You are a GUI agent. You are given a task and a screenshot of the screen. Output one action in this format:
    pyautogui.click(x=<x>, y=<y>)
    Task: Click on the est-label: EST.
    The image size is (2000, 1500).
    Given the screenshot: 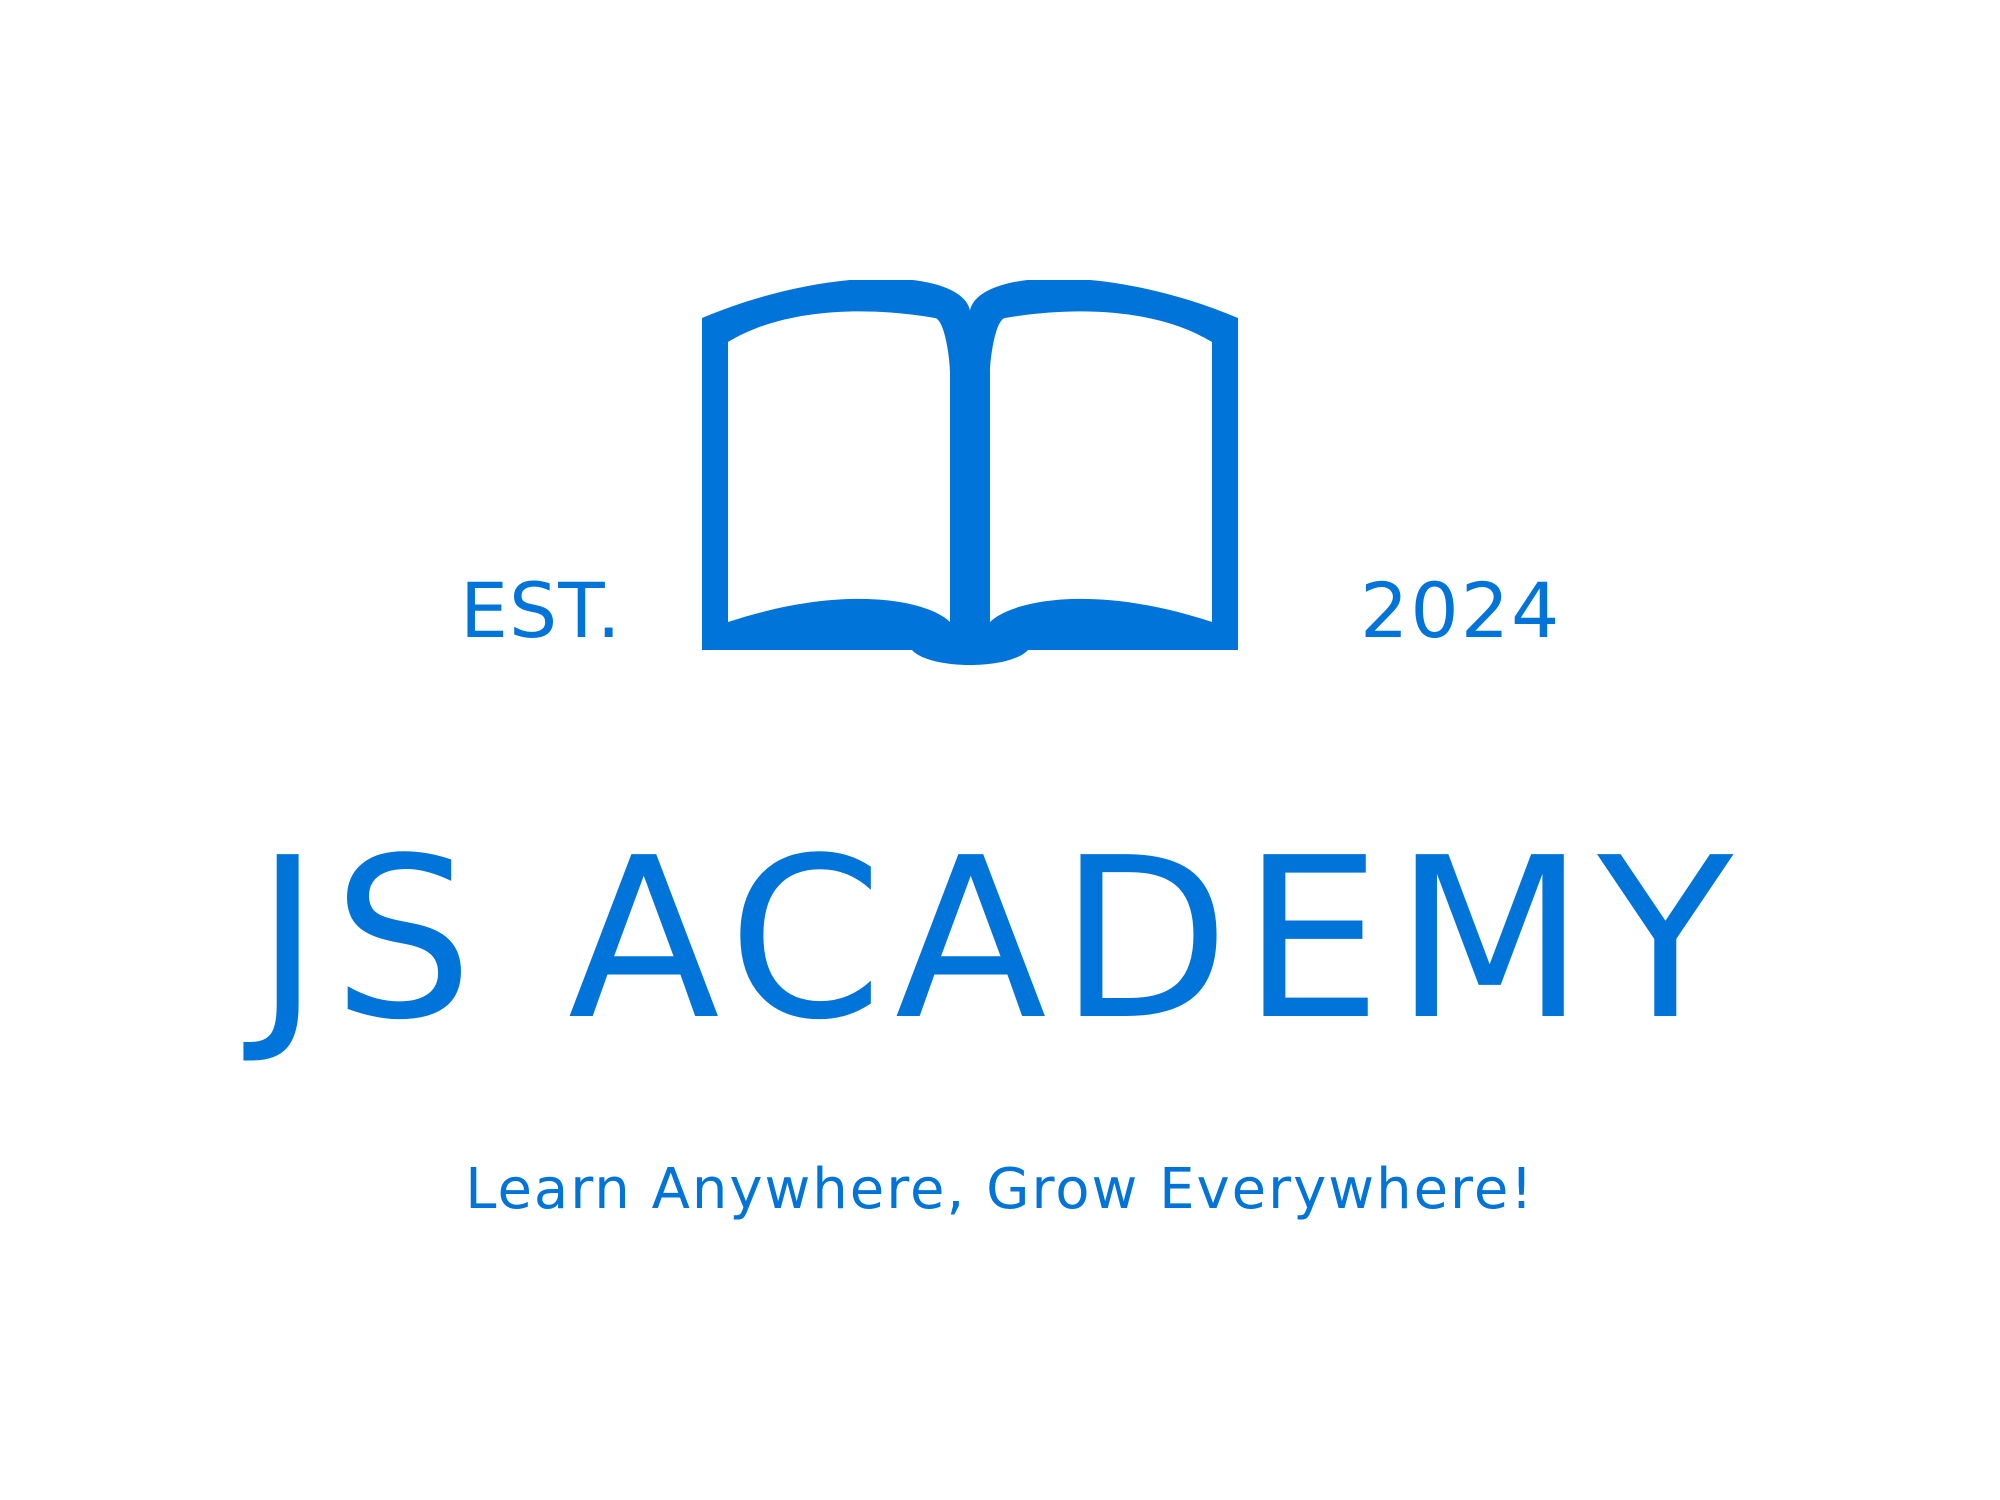 What is the action you would take?
    pyautogui.click(x=541, y=610)
    